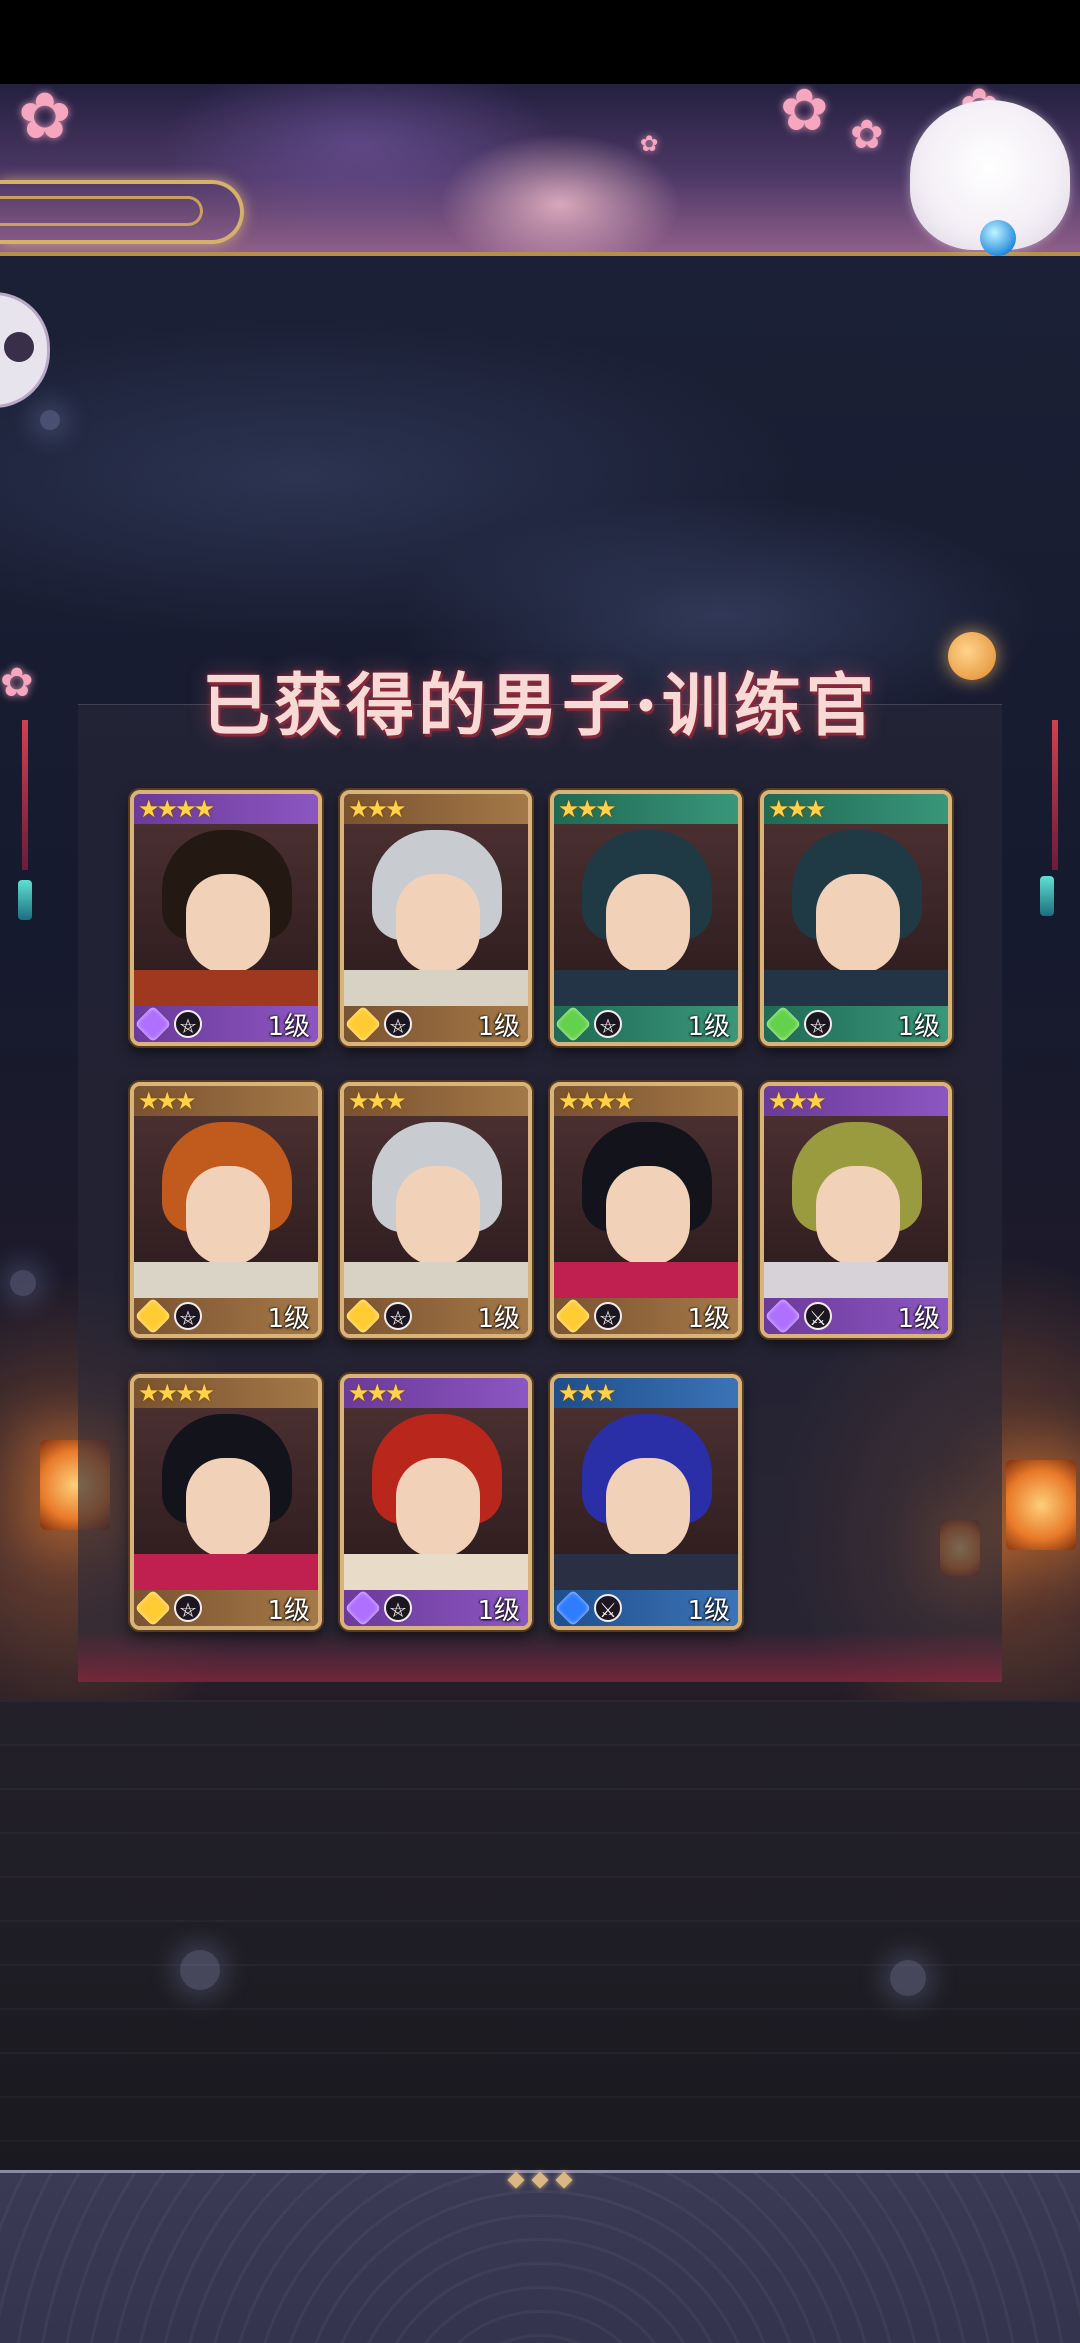  Describe the element at coordinates (998, 238) in the screenshot. I see `mascot-orb` at that location.